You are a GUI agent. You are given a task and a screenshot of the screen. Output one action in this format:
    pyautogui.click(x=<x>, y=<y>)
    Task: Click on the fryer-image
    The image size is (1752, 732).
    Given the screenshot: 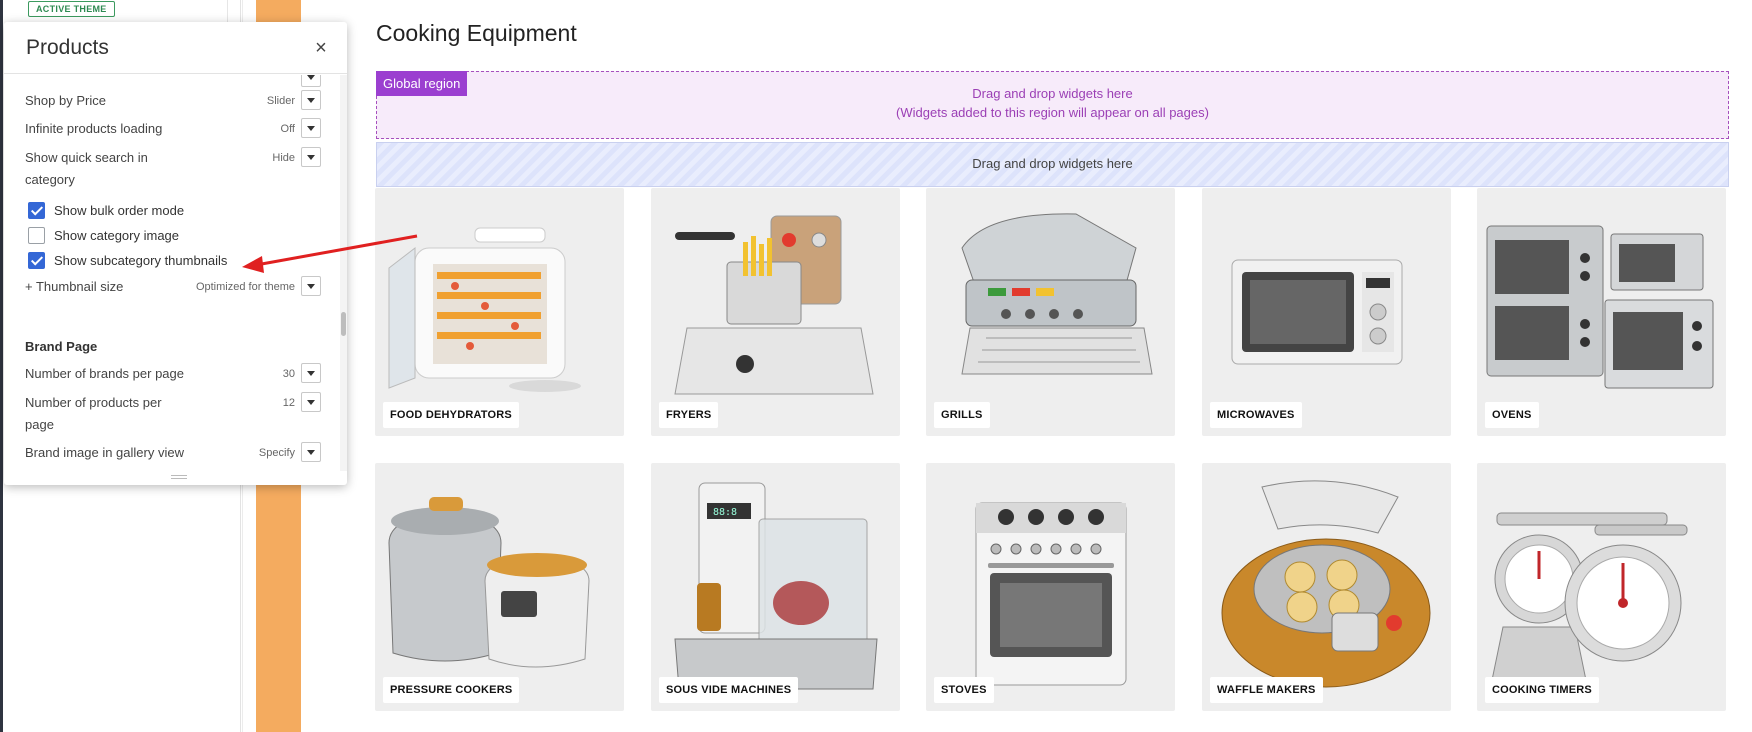 What is the action you would take?
    pyautogui.click(x=774, y=305)
    